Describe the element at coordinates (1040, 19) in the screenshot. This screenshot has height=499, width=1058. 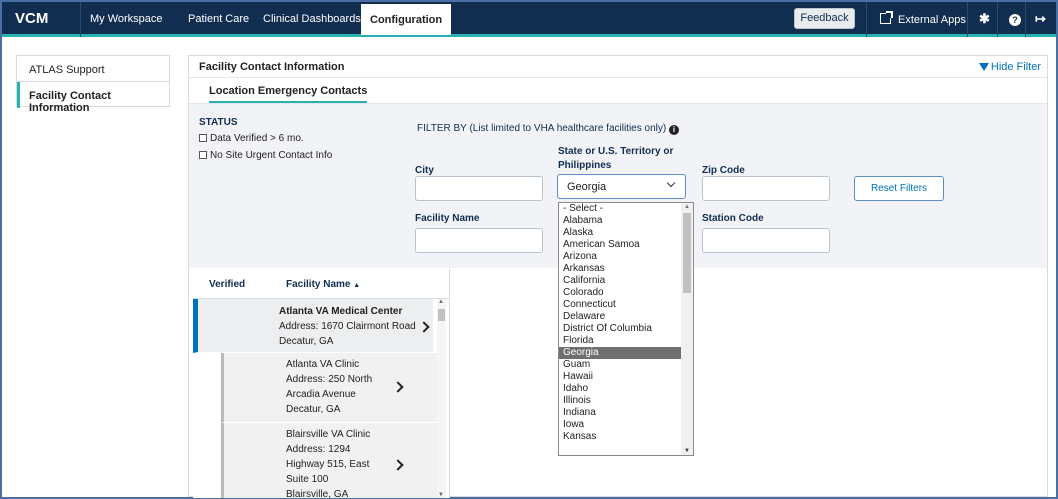
I see `sign-out-icon: ↦` at that location.